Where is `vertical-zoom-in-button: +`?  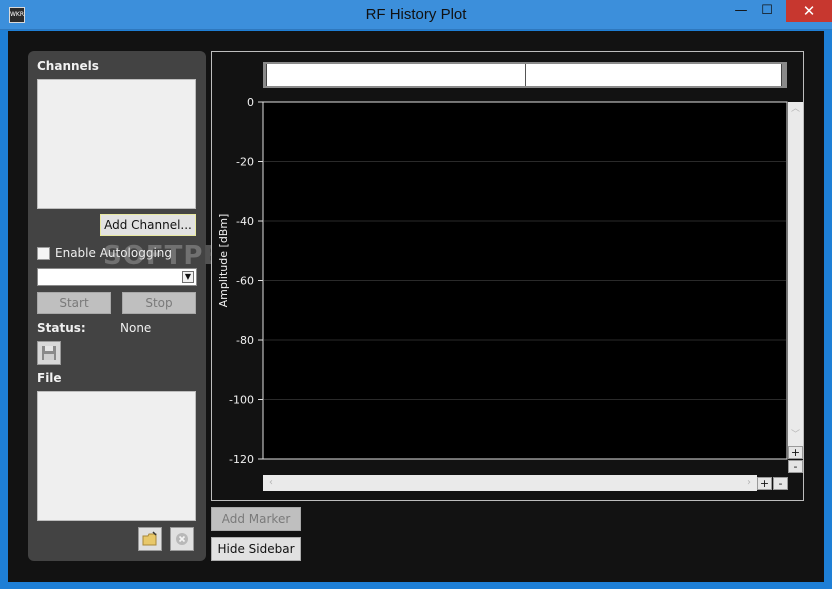
vertical-zoom-in-button: + is located at coordinates (795, 452).